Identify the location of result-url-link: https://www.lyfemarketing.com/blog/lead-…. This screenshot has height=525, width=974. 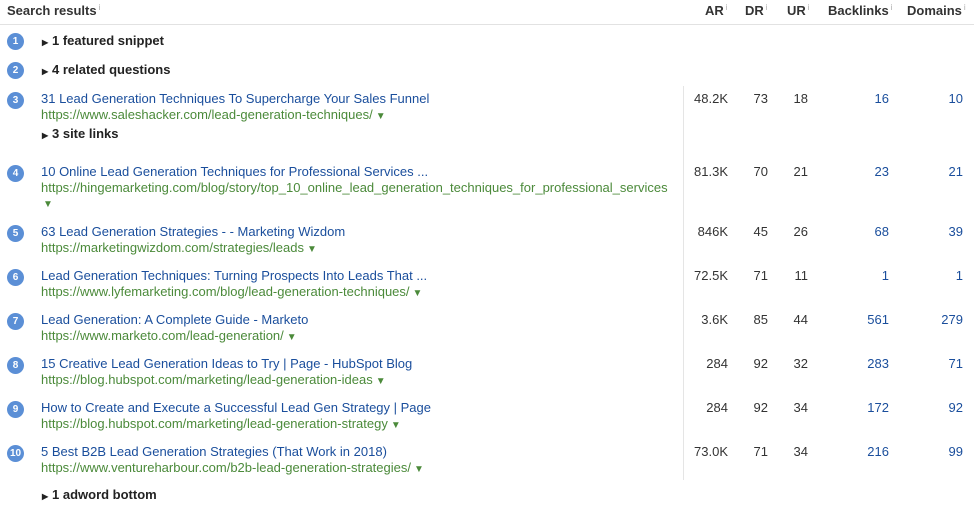
(231, 291).